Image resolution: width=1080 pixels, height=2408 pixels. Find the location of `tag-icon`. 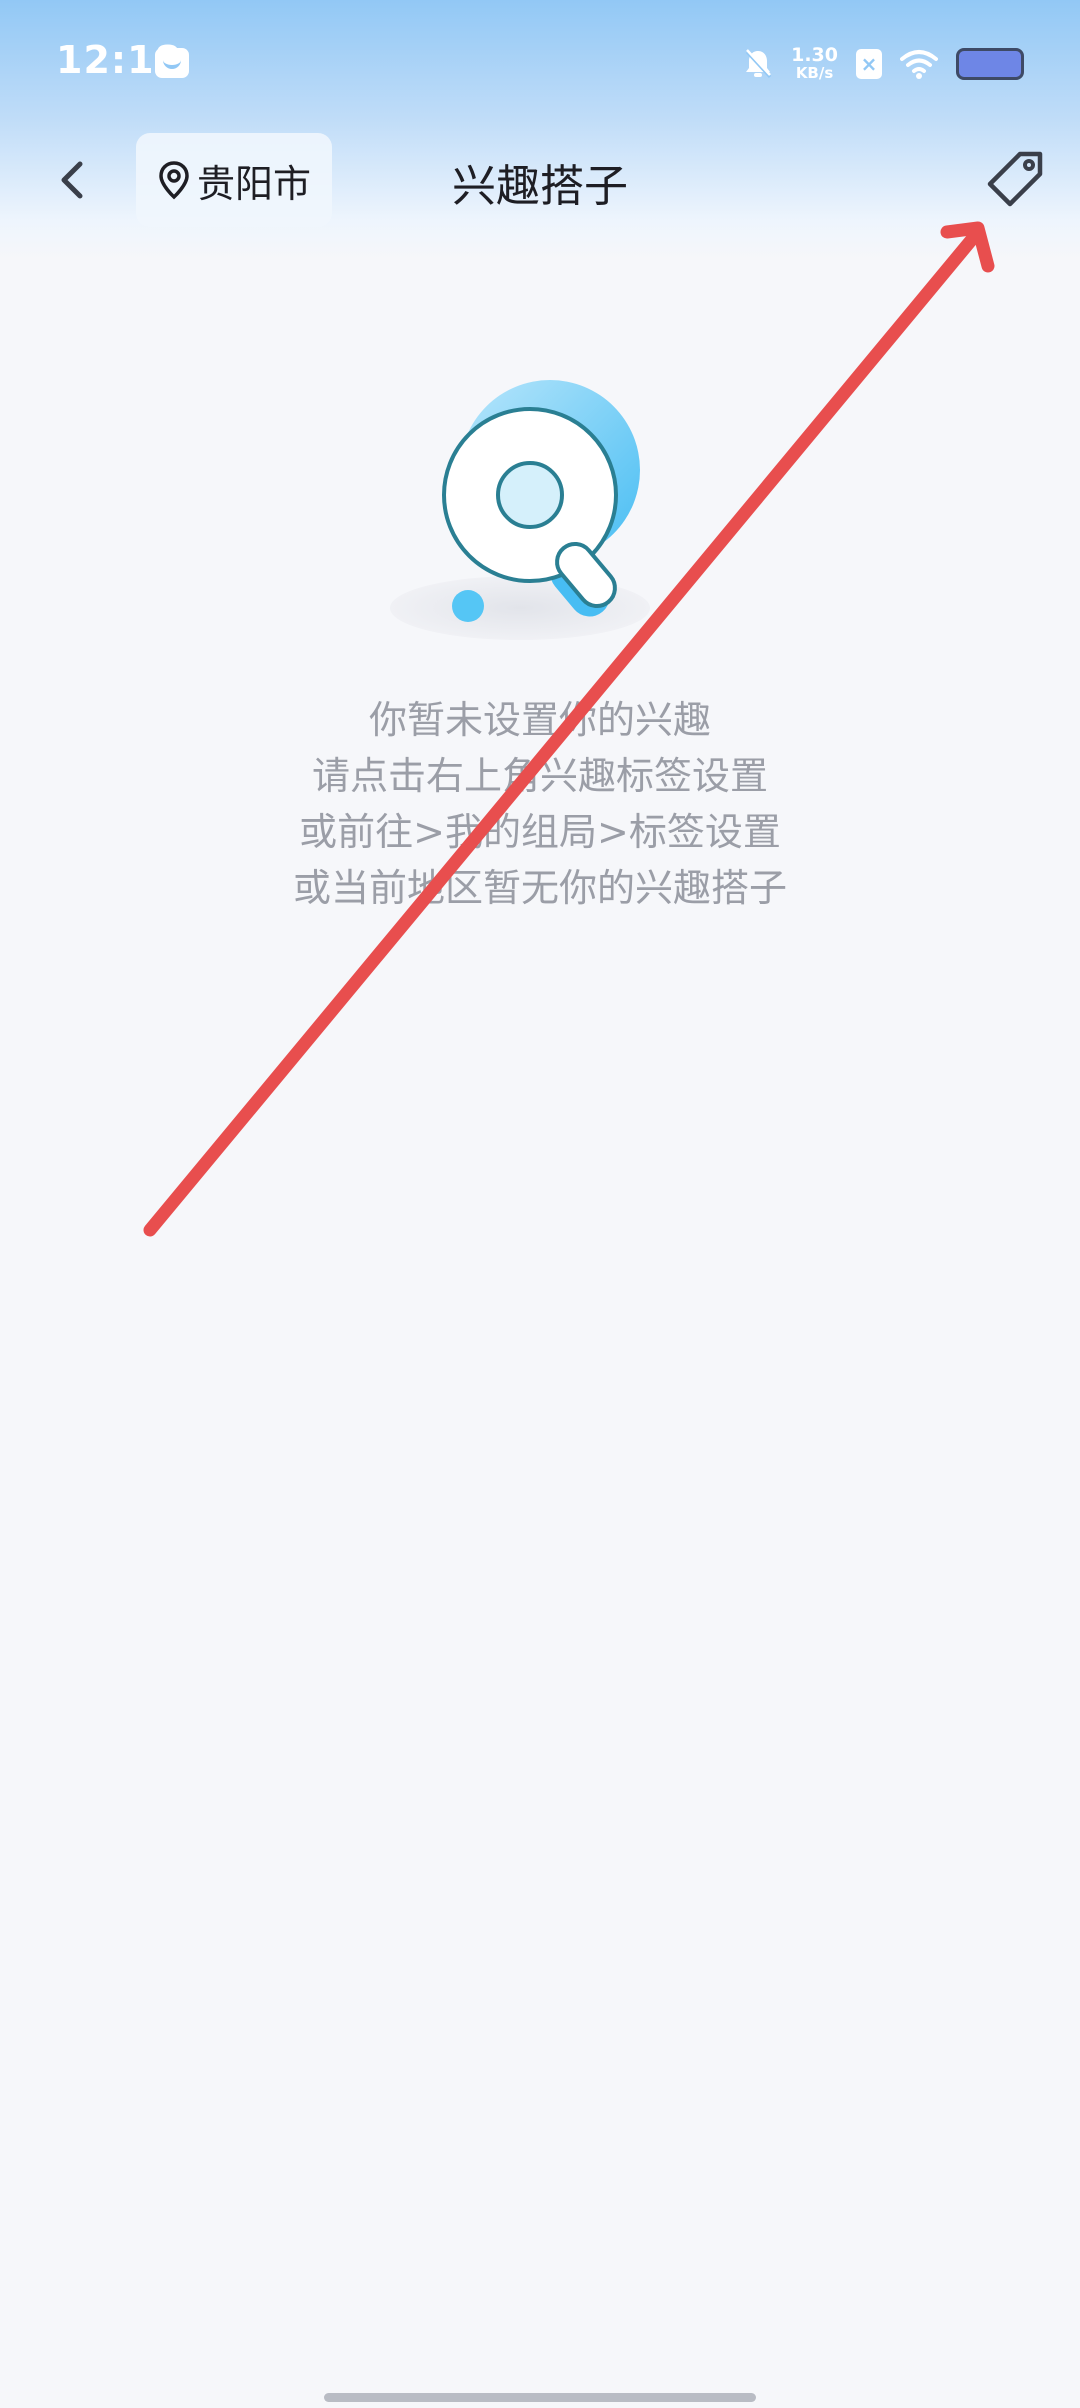

tag-icon is located at coordinates (1014, 180).